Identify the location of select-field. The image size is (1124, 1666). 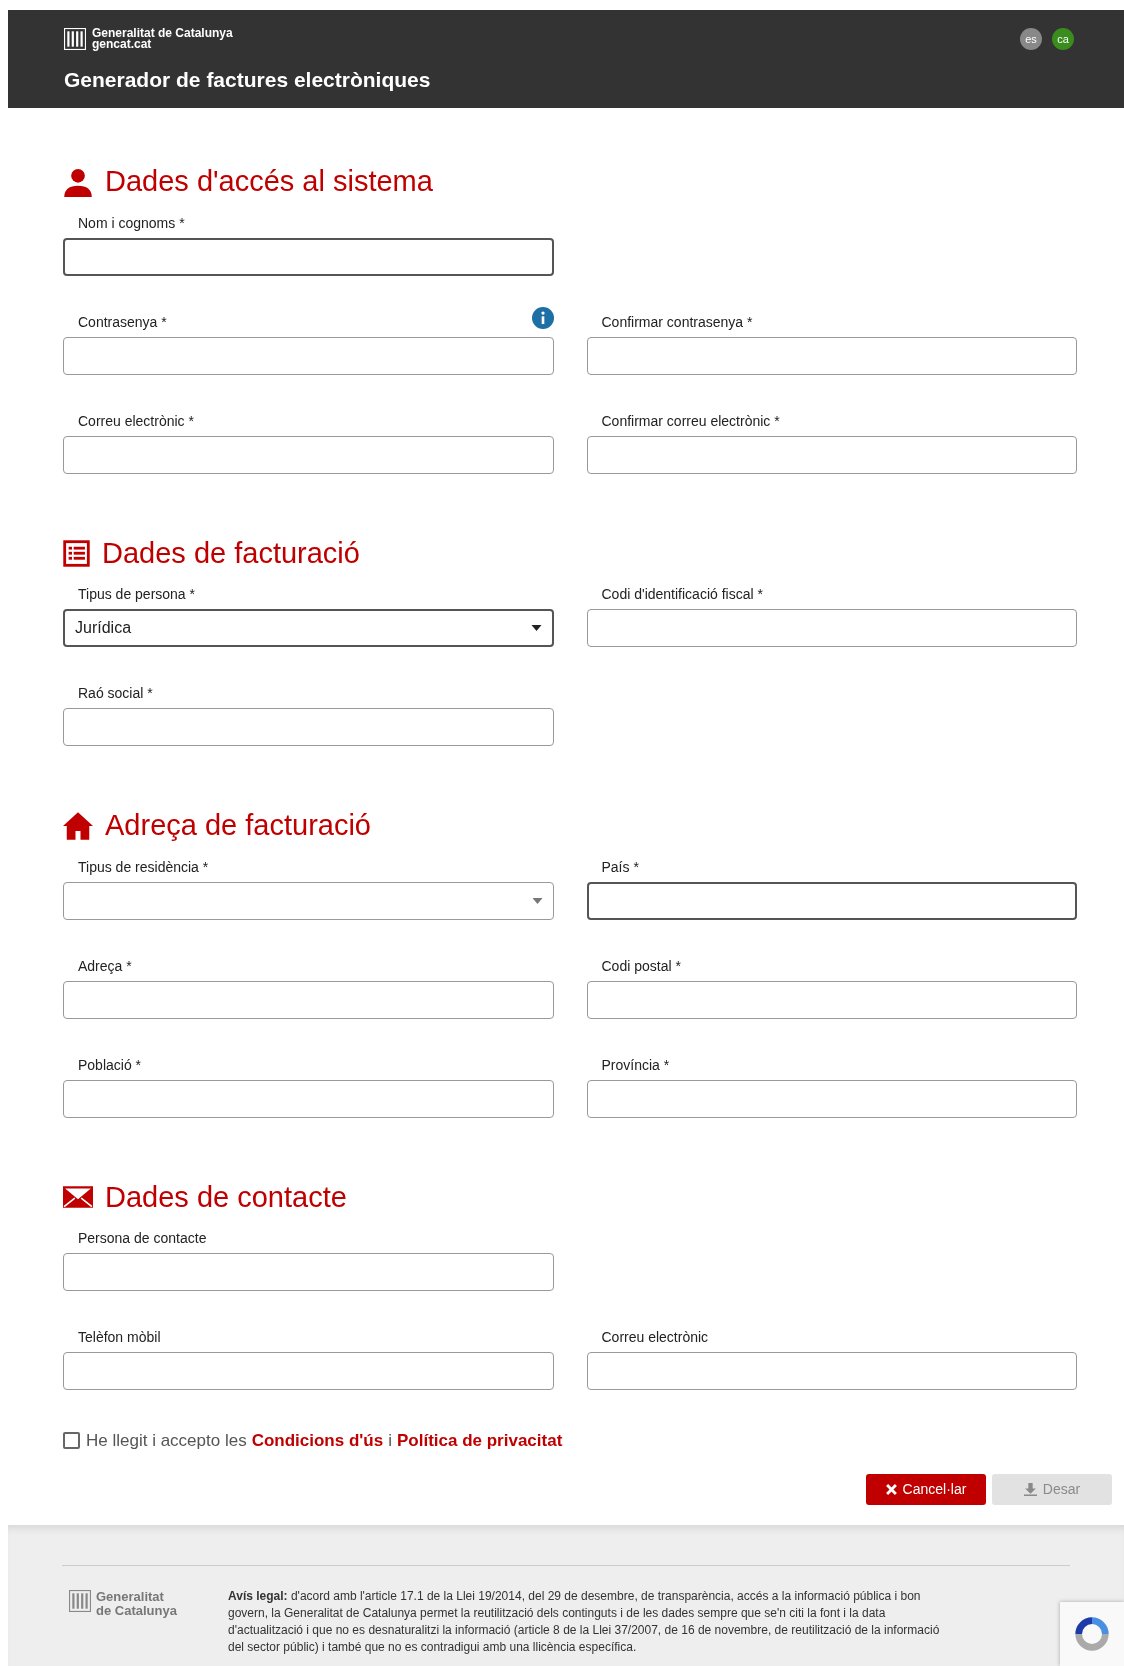
(308, 900).